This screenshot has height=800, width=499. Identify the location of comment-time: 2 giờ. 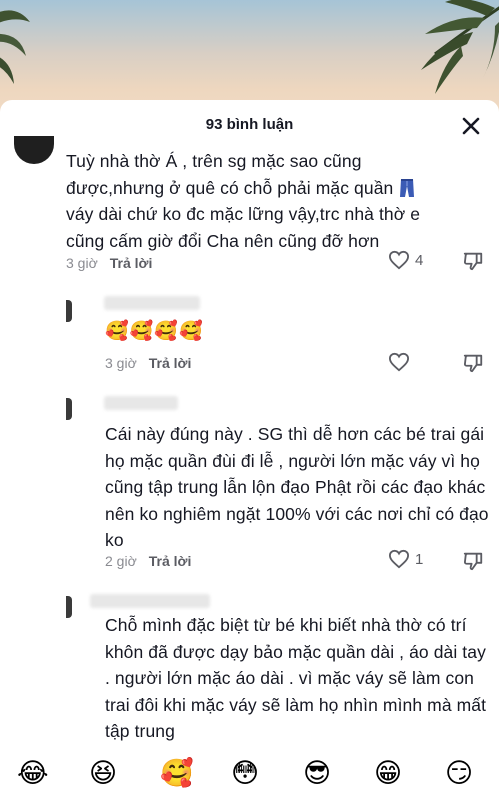
(121, 561).